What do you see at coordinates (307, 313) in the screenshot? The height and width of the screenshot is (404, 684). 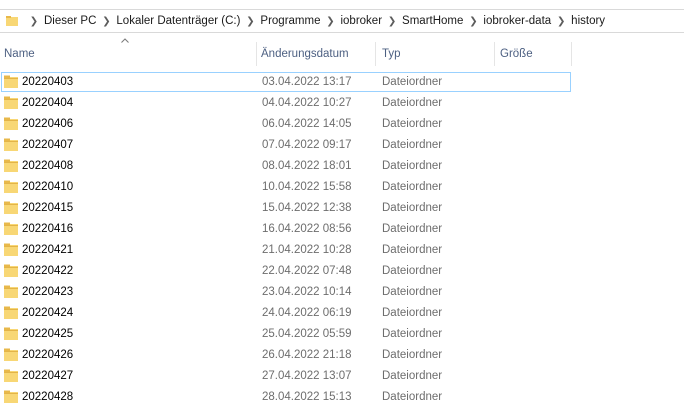 I see `file-modified-date: 24.04.2022 06:19` at bounding box center [307, 313].